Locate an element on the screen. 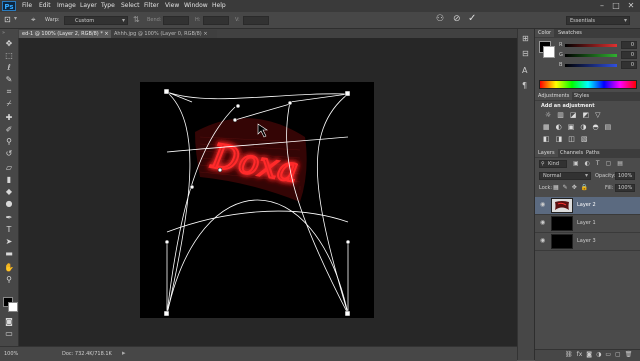 The image size is (640, 361). invert-icon: ◧ is located at coordinates (546, 139).